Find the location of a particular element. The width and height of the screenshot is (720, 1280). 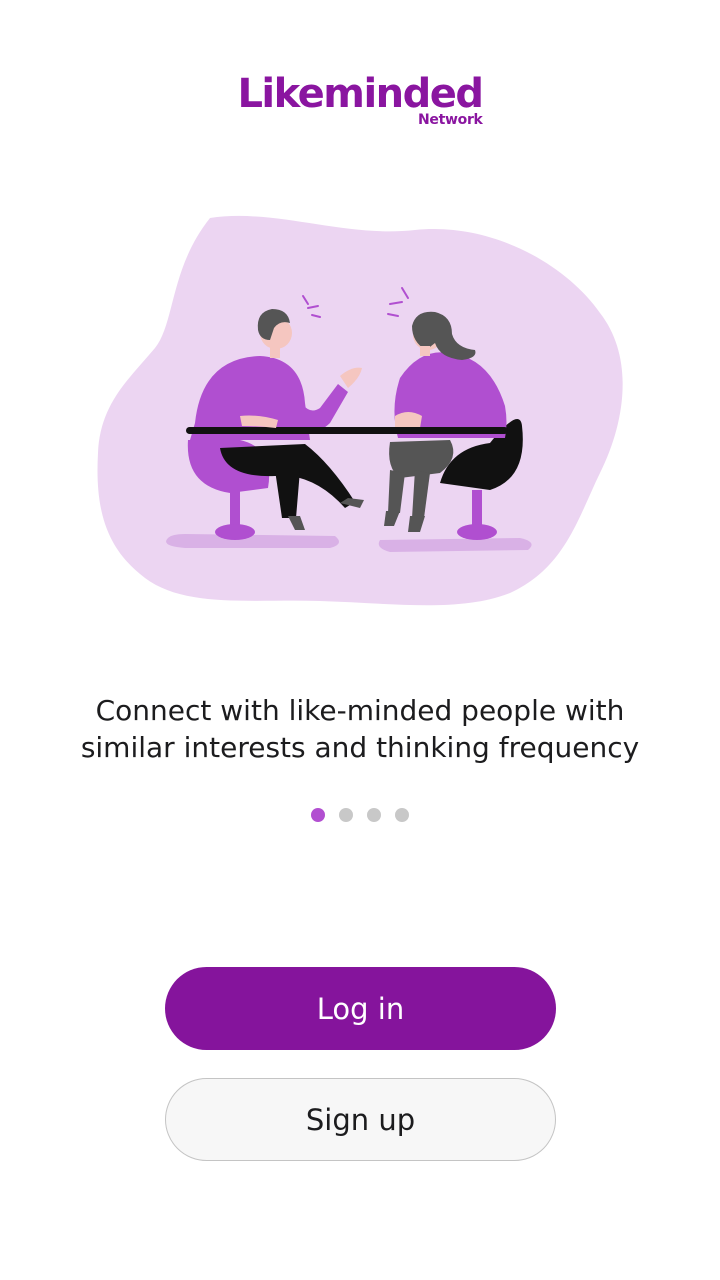

left-person-neck is located at coordinates (275, 352).